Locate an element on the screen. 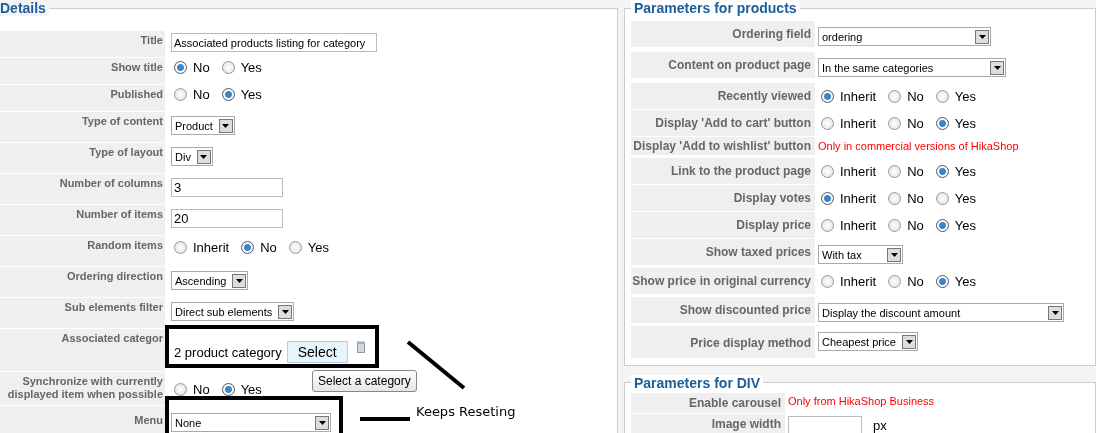 The height and width of the screenshot is (433, 1096). field-label: Ordering field is located at coordinates (723, 34).